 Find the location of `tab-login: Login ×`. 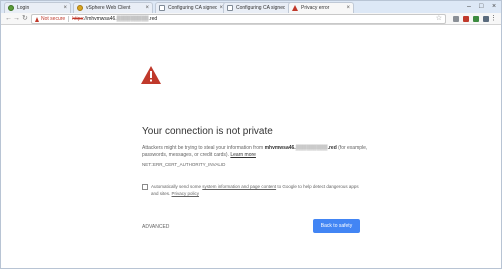

tab-login: Login × is located at coordinates (37, 7).